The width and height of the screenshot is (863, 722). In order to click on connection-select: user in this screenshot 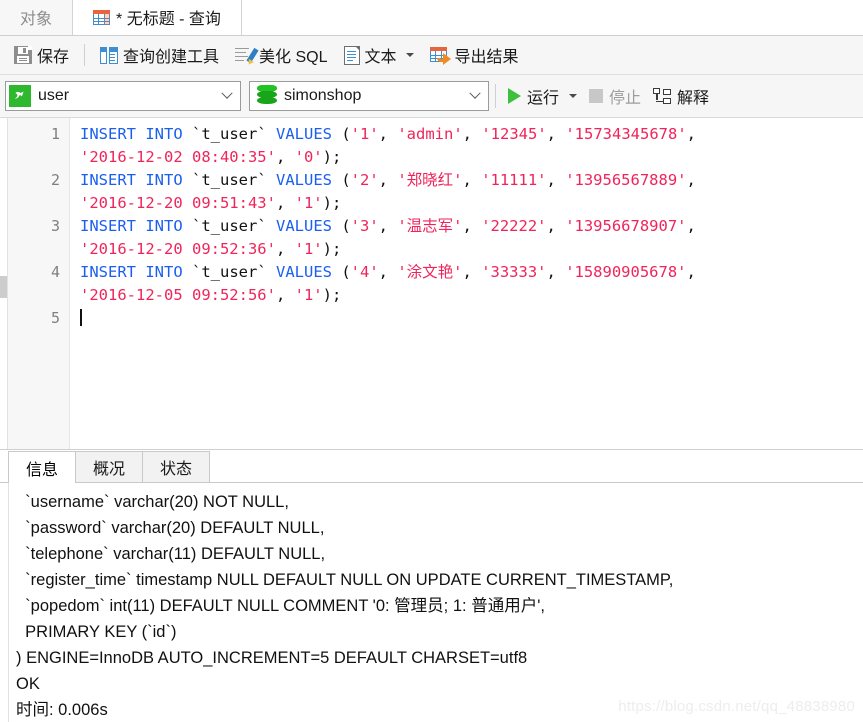, I will do `click(123, 96)`.